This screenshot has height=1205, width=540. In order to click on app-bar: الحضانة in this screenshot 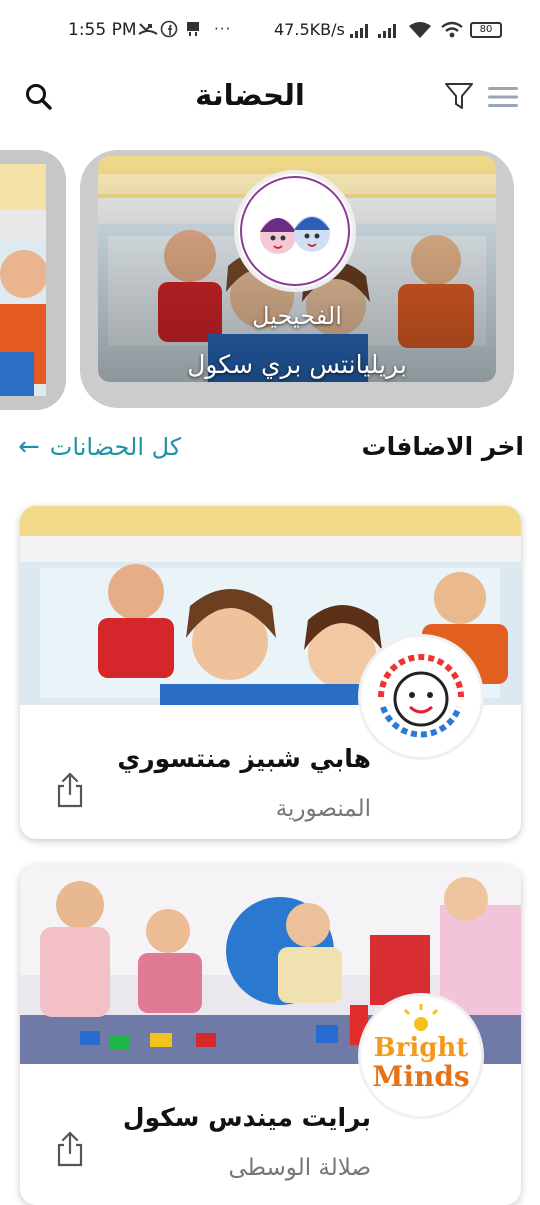, I will do `click(270, 97)`.